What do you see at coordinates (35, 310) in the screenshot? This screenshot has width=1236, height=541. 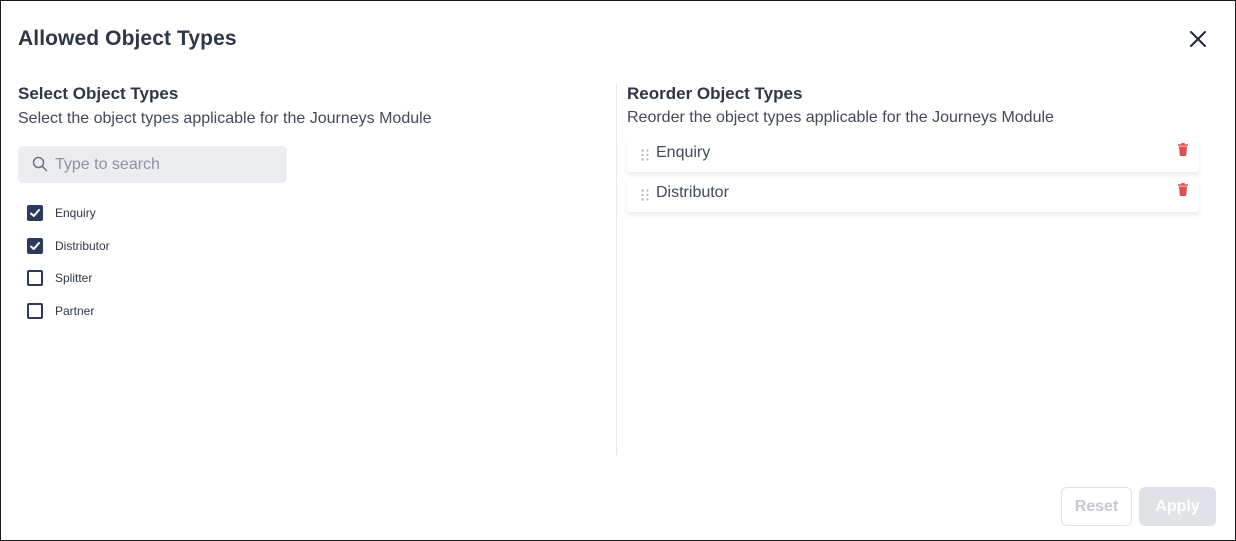 I see `checkbox-partner` at bounding box center [35, 310].